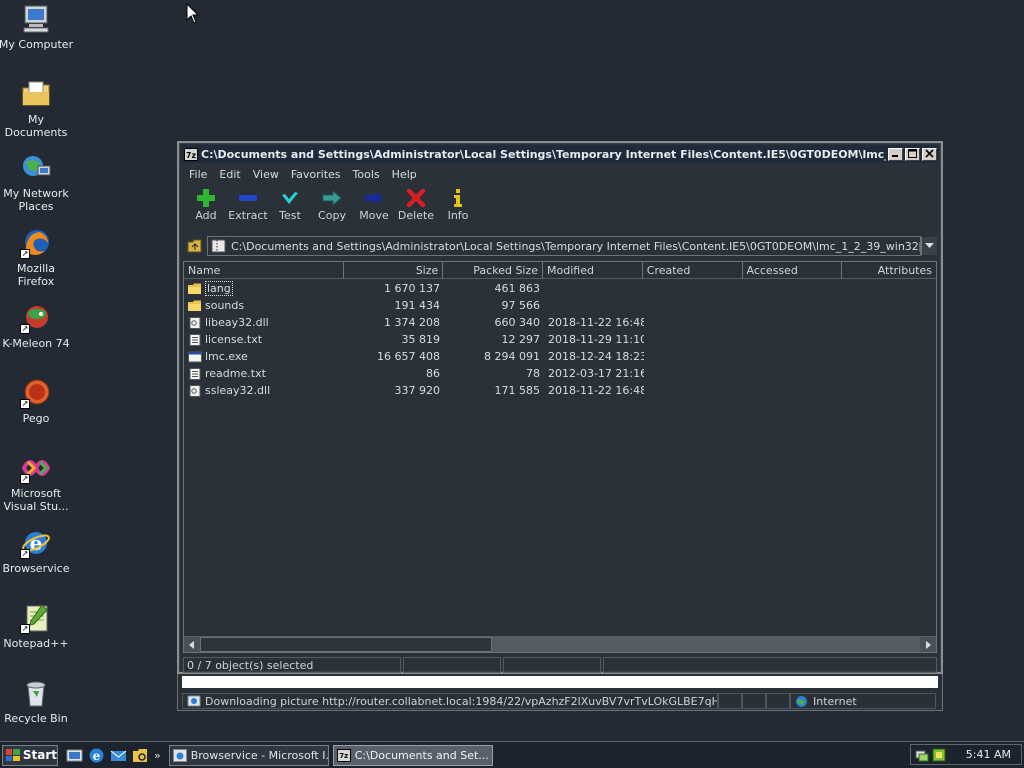  Describe the element at coordinates (292, 665) in the screenshot. I see `selection-status: 0 / 7 object(s) selected` at that location.